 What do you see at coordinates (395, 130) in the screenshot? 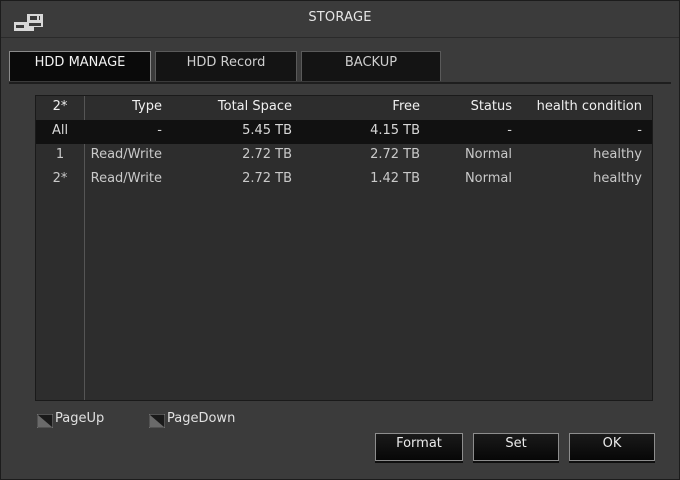
I see `cell-free: 4.15 TB` at bounding box center [395, 130].